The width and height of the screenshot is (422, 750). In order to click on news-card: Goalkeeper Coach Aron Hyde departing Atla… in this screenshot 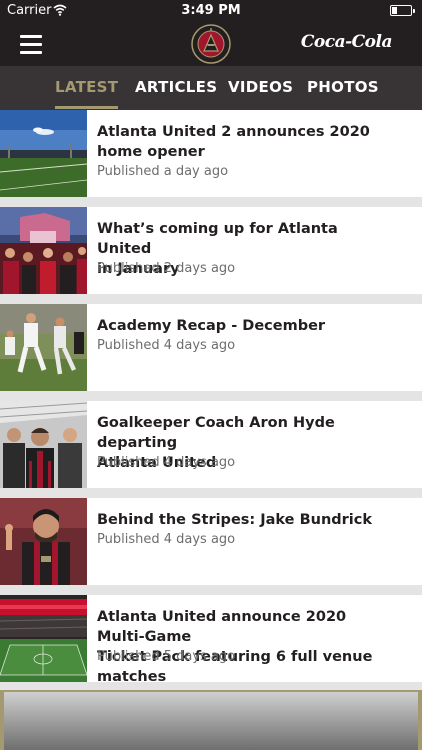, I will do `click(211, 444)`.